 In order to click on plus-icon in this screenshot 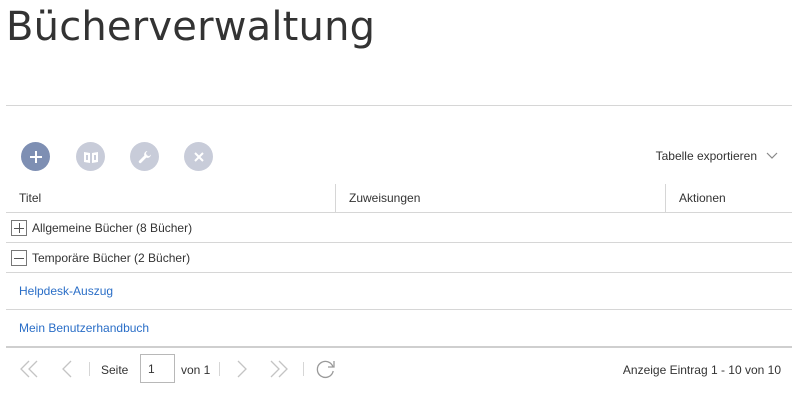, I will do `click(35, 156)`.